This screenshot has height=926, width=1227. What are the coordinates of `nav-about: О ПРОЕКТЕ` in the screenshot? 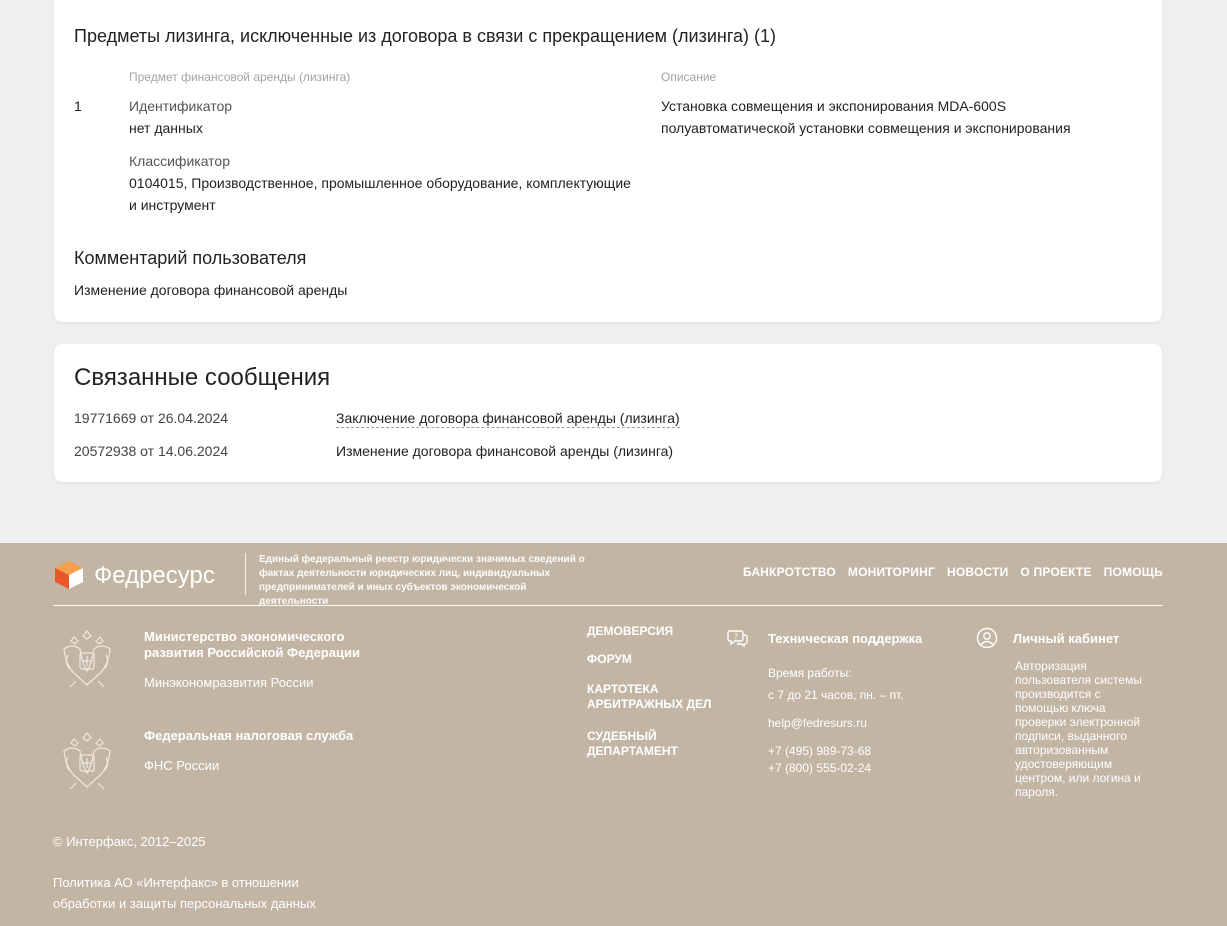 It's located at (1055, 572).